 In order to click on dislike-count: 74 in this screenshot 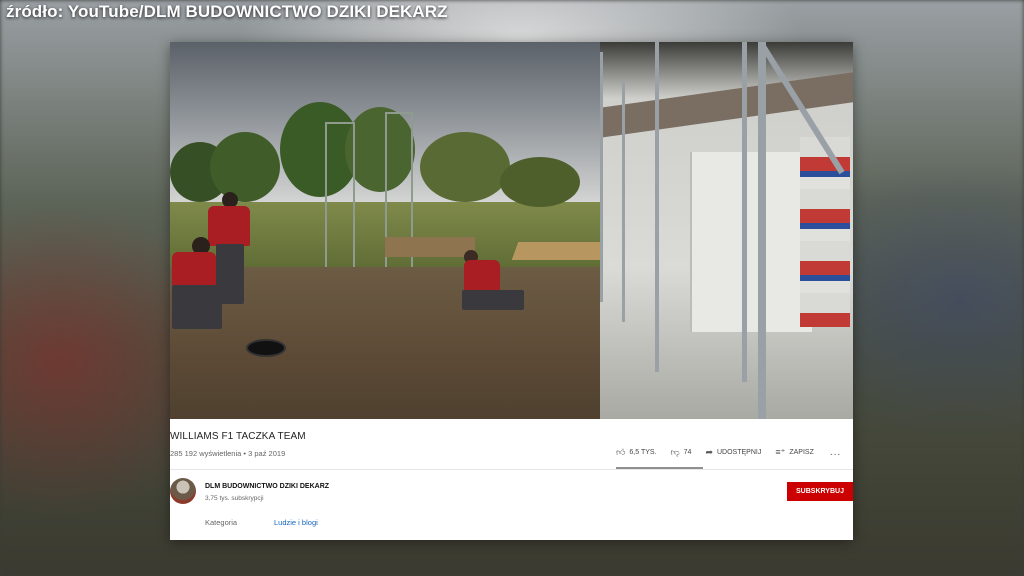, I will do `click(687, 452)`.